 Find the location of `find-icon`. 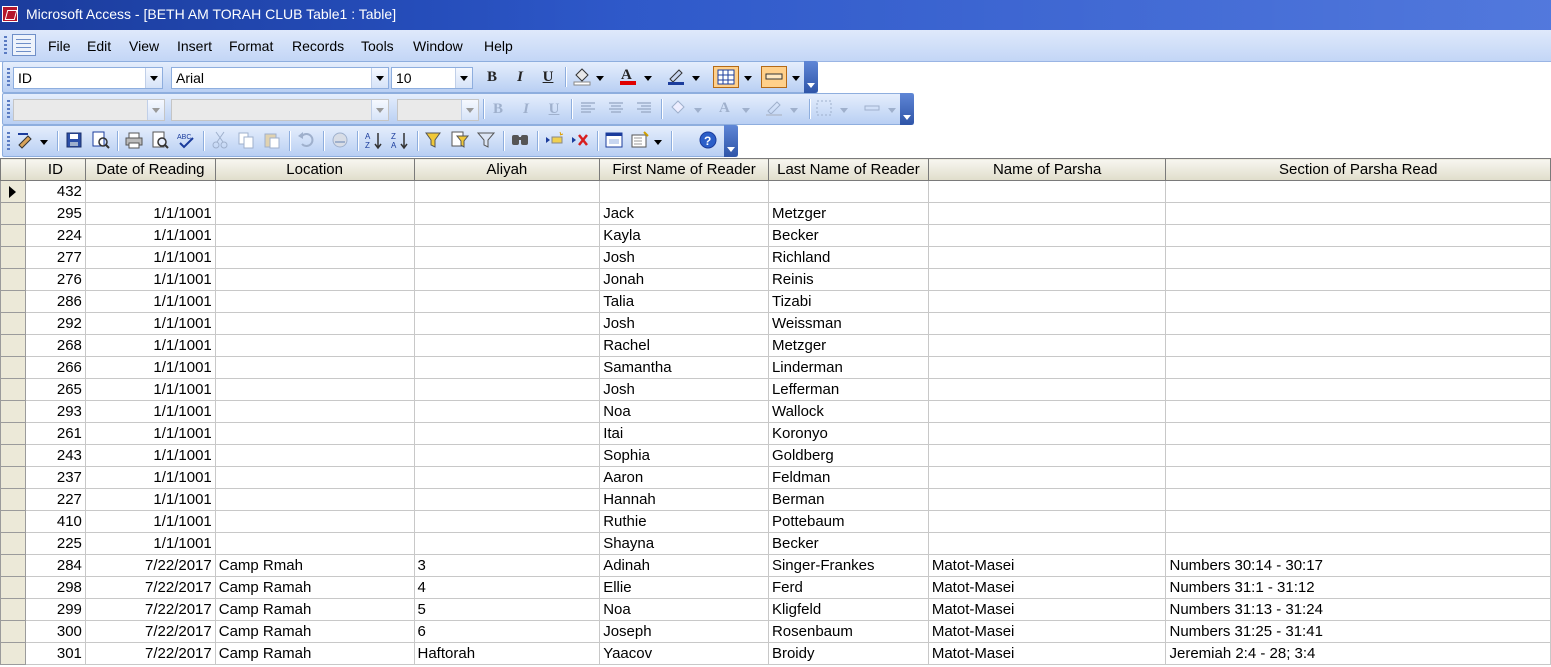

find-icon is located at coordinates (520, 141).